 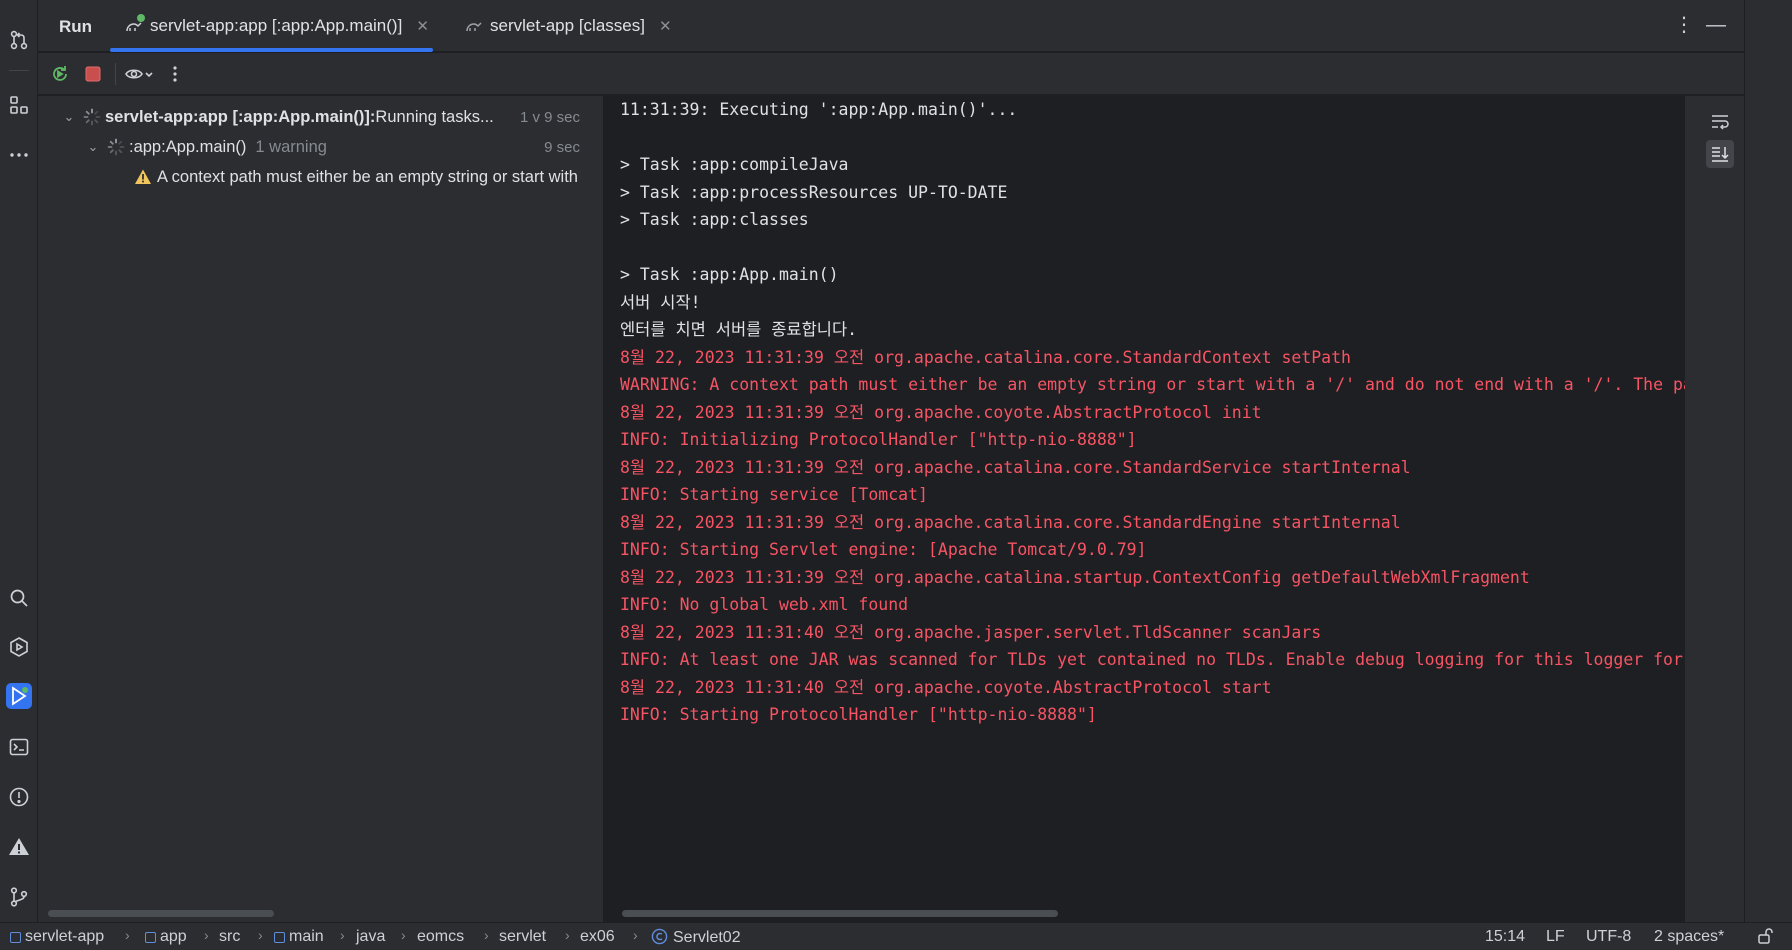 I want to click on caret-position: 15:14, so click(x=1505, y=937).